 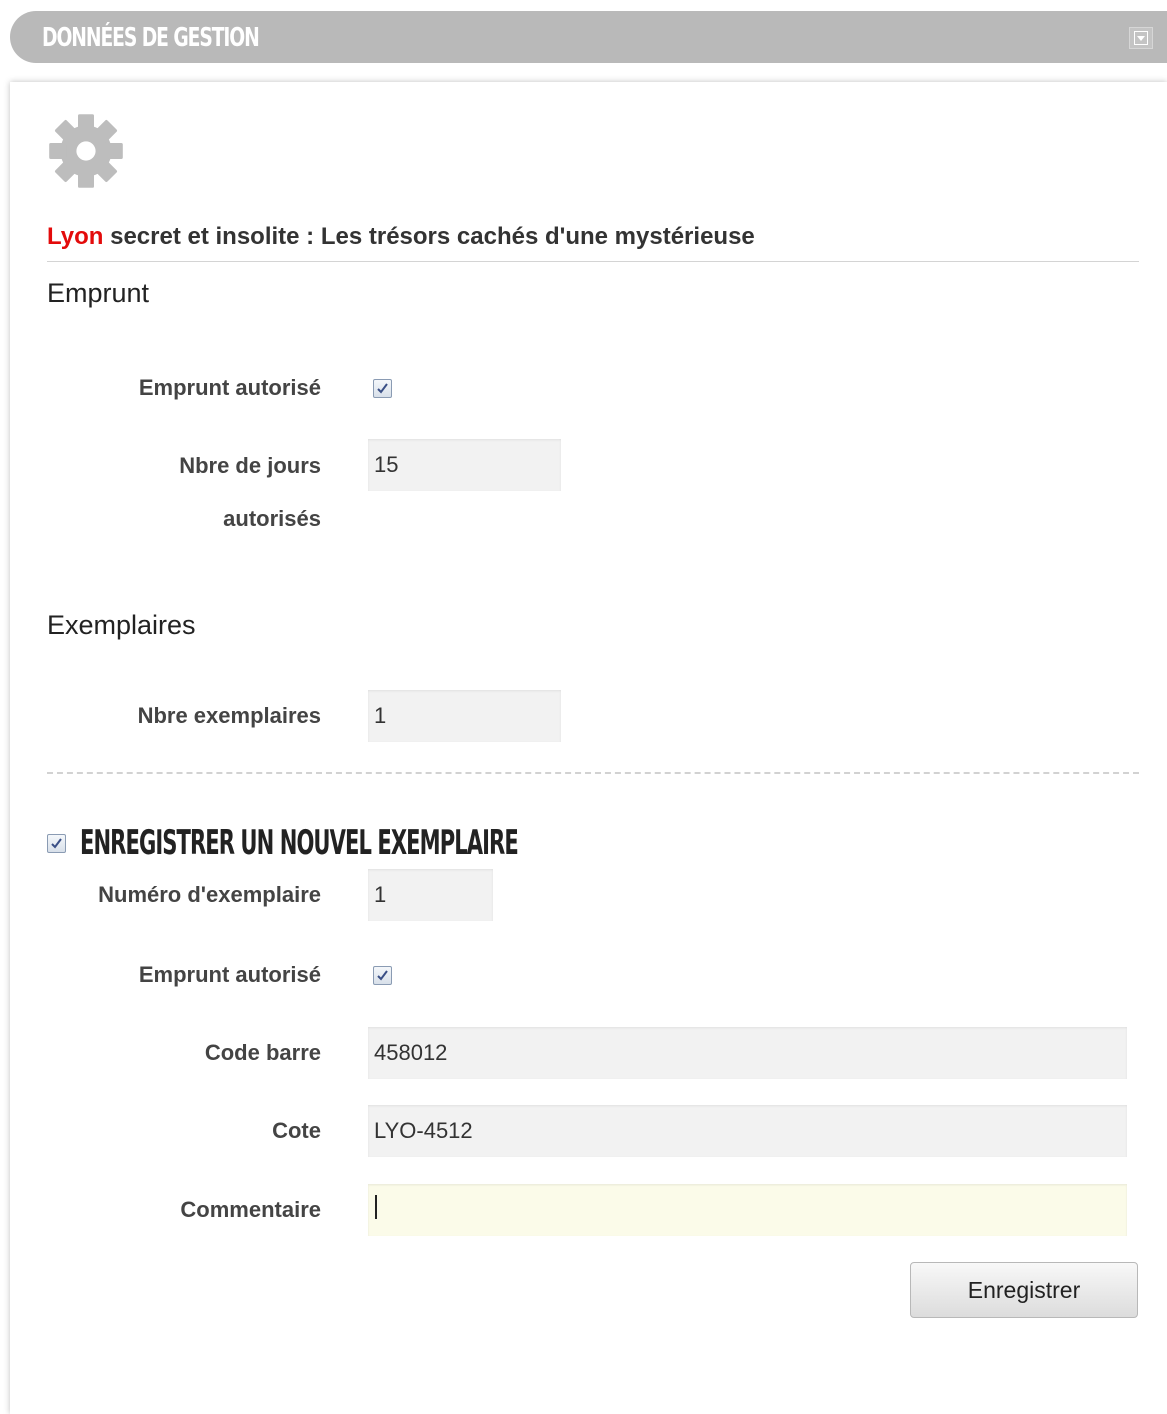 I want to click on collapse-down-icon, so click(x=1141, y=38).